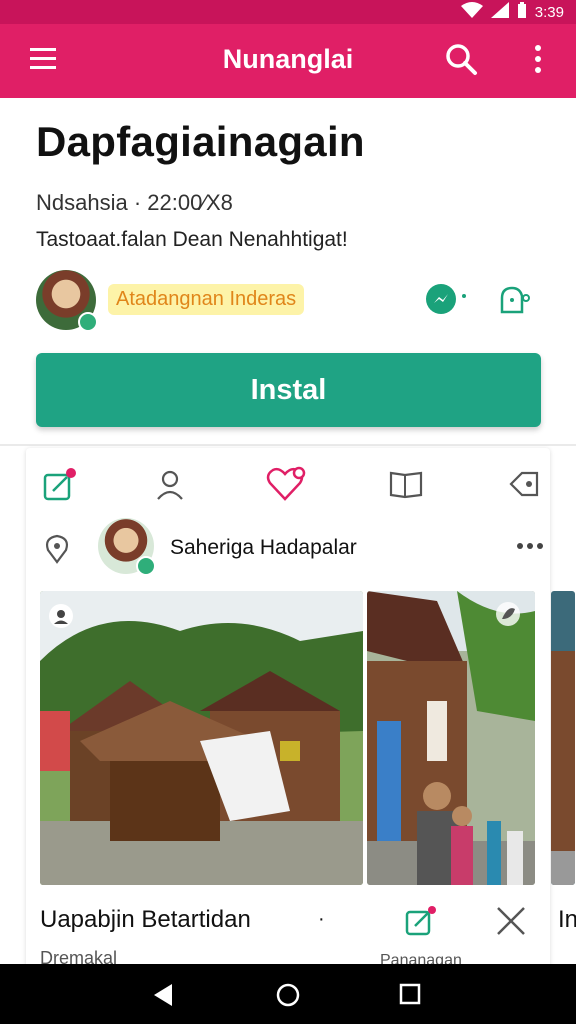  I want to click on divider, so click(288, 445).